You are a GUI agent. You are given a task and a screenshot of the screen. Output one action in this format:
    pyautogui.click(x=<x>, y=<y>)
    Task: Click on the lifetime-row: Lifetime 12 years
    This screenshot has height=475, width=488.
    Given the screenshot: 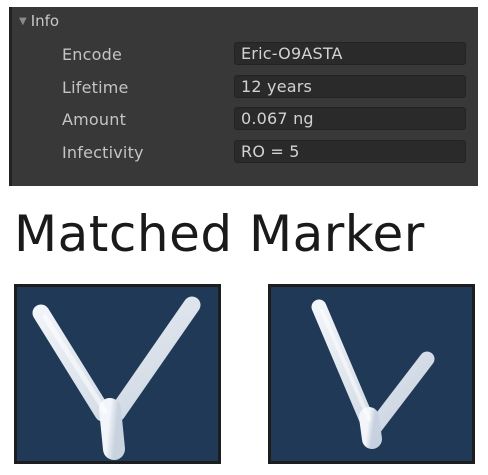 What is the action you would take?
    pyautogui.click(x=265, y=87)
    